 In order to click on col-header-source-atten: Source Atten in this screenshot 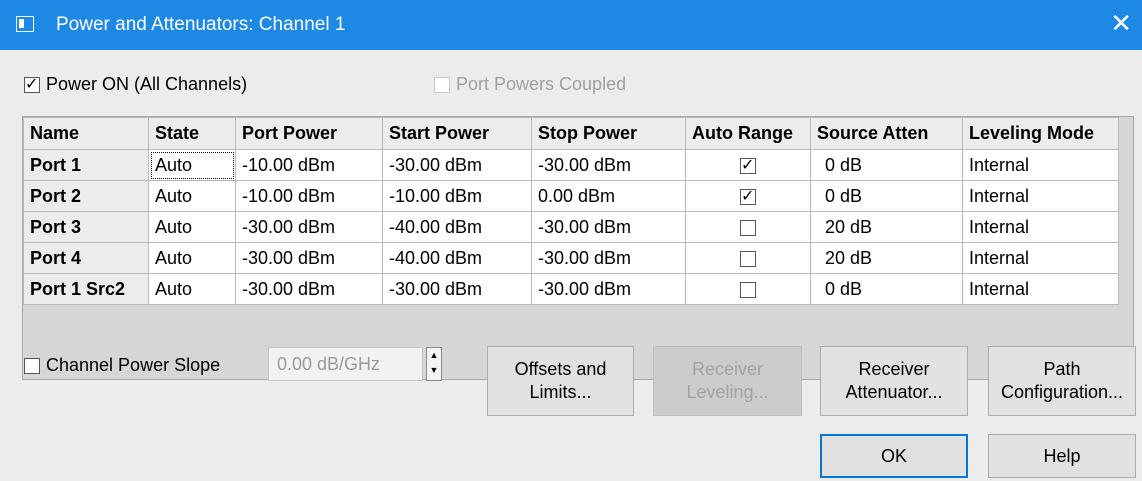, I will do `click(886, 133)`.